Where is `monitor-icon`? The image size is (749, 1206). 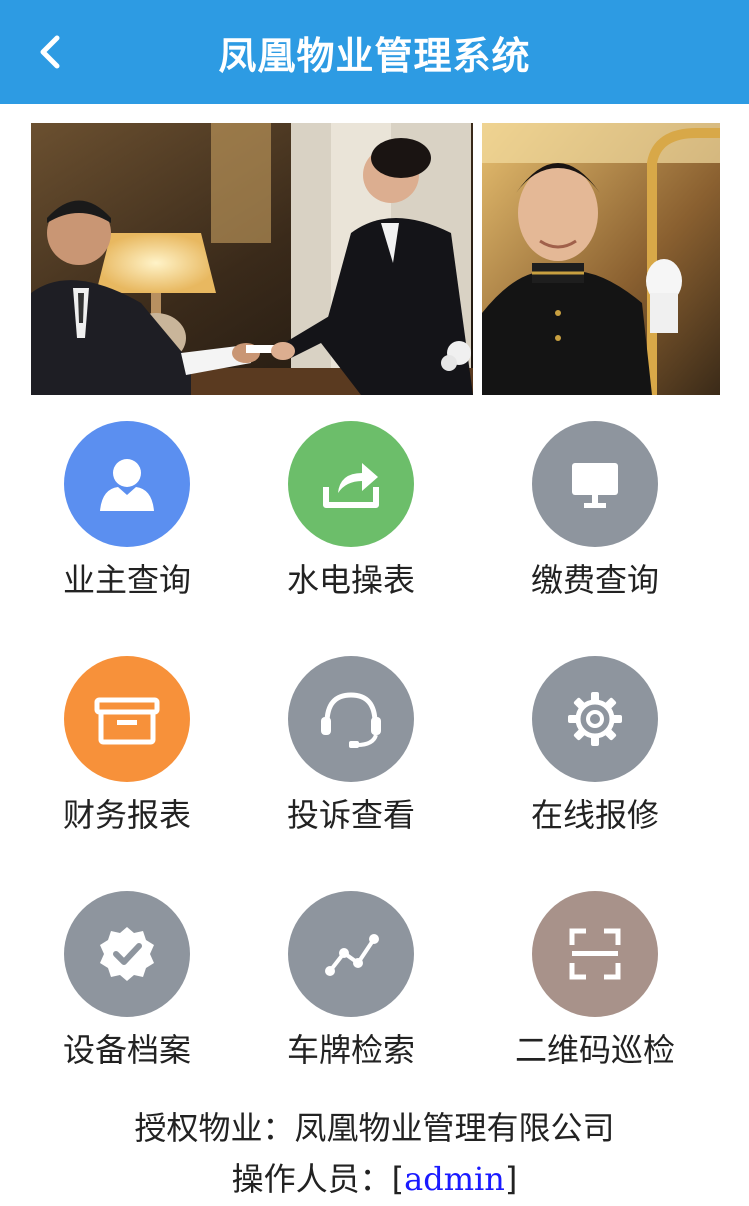 monitor-icon is located at coordinates (595, 485).